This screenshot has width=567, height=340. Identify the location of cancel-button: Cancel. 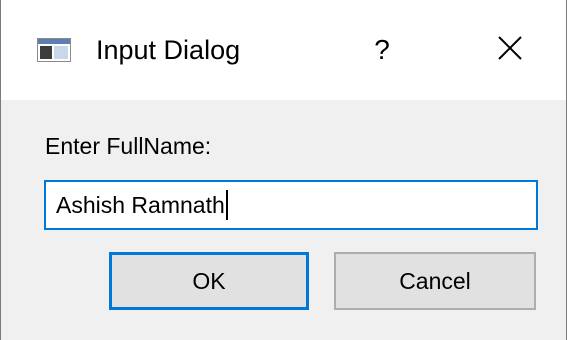
(435, 281).